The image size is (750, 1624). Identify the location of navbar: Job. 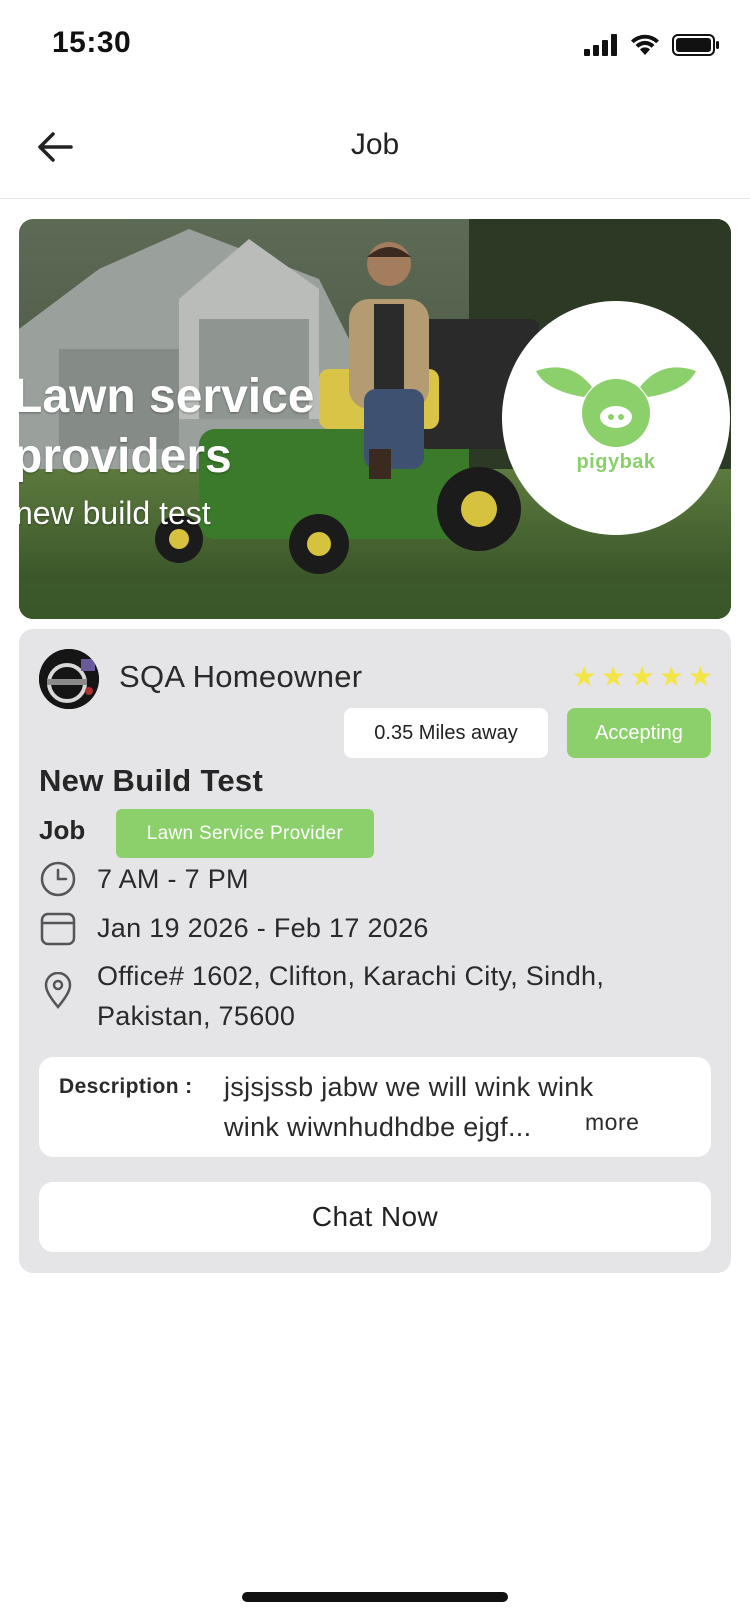
(375, 149).